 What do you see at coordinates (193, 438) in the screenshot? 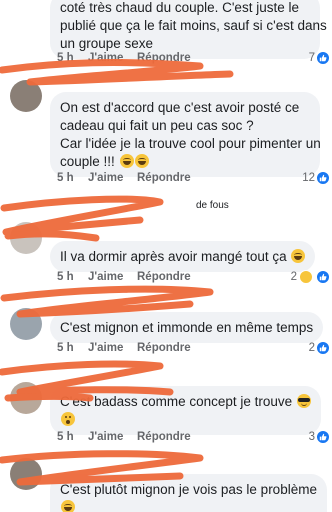
I see `comment-actions-5: 5 h J'aime Répondre 3` at bounding box center [193, 438].